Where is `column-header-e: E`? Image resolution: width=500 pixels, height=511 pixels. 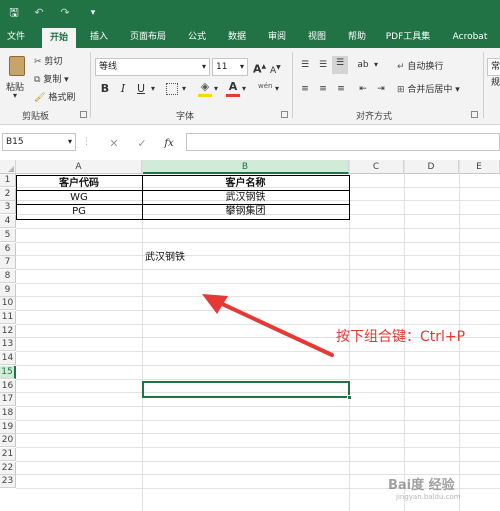 column-header-e: E is located at coordinates (479, 167).